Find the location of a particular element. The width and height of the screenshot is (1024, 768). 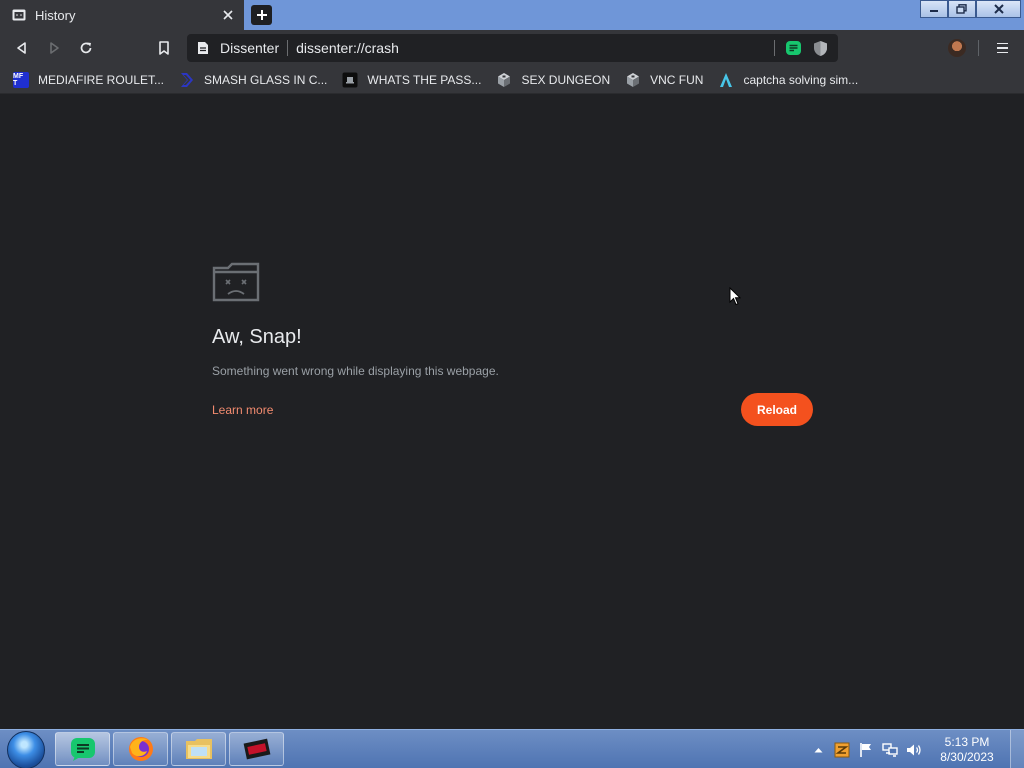

bookmark-vnc-fun: VNC FUN is located at coordinates (664, 80).